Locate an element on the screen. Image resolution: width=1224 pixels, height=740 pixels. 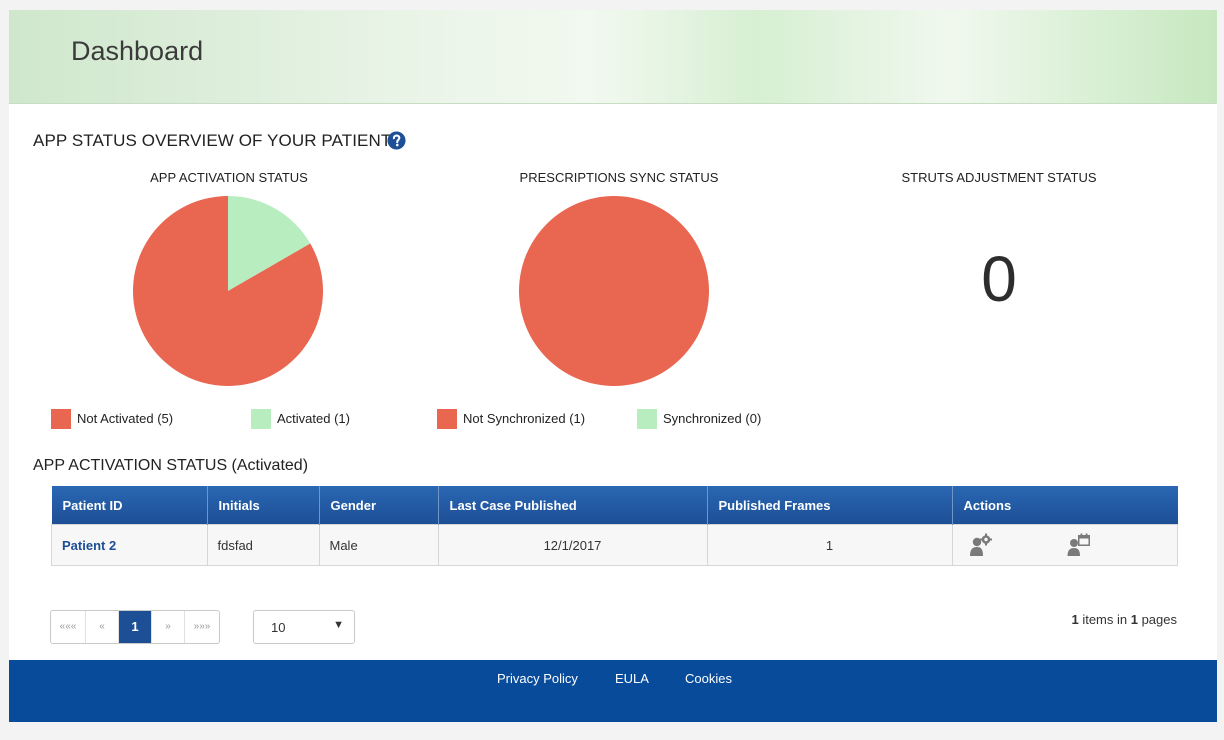
footer: Privacy Policy EULA Cookies is located at coordinates (613, 691).